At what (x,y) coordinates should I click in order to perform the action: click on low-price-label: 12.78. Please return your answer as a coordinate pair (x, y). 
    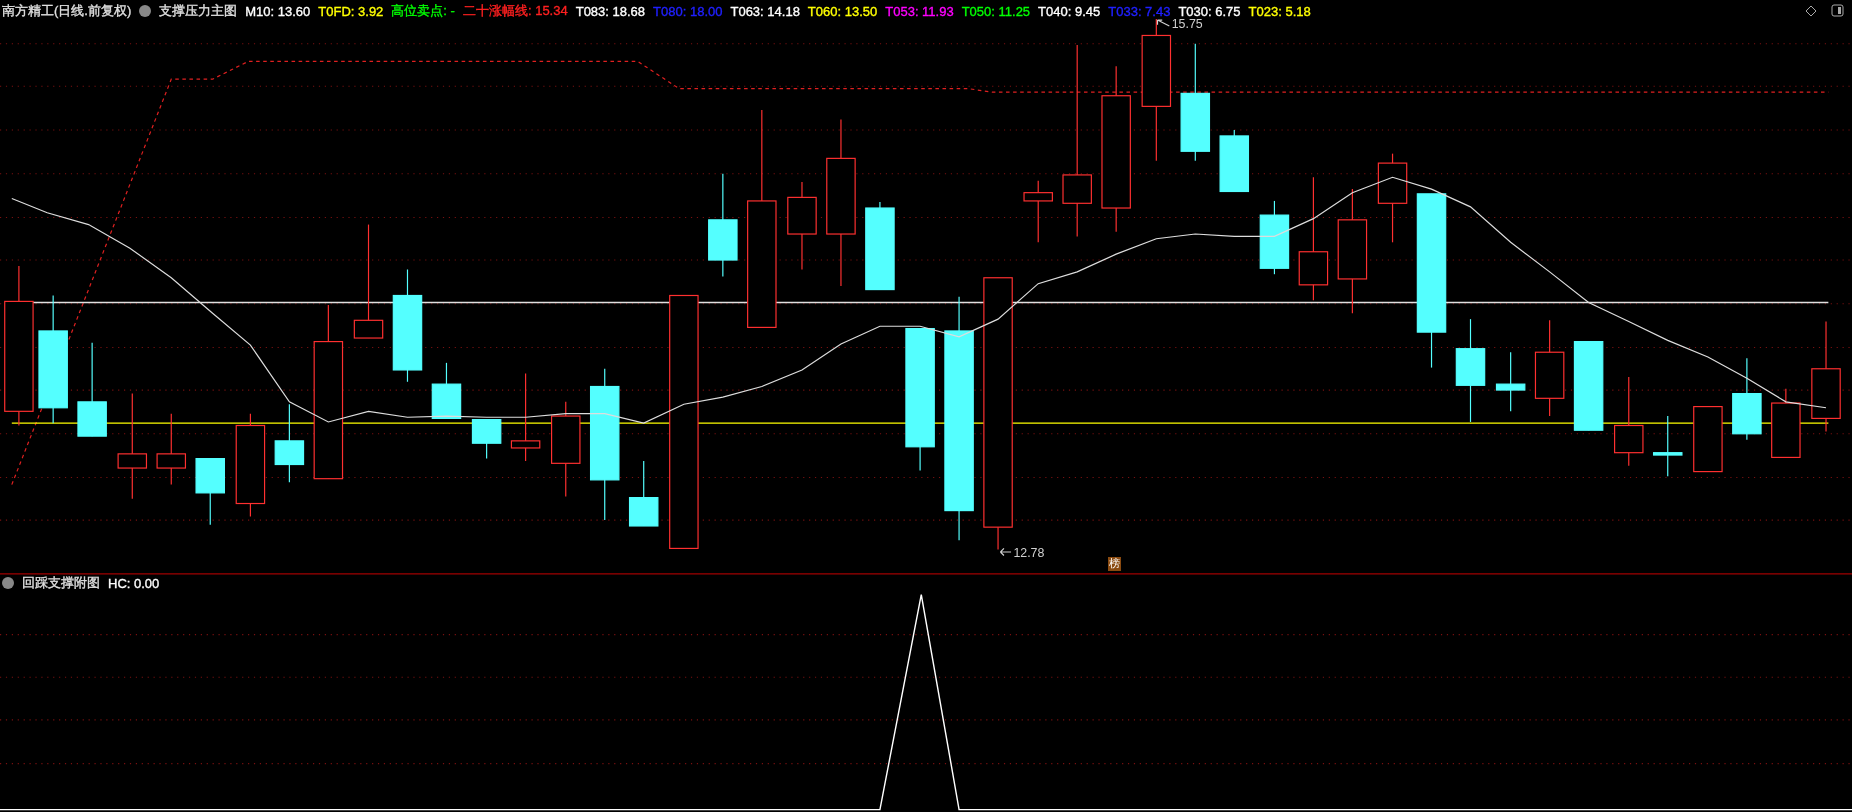
    Looking at the image, I should click on (1029, 552).